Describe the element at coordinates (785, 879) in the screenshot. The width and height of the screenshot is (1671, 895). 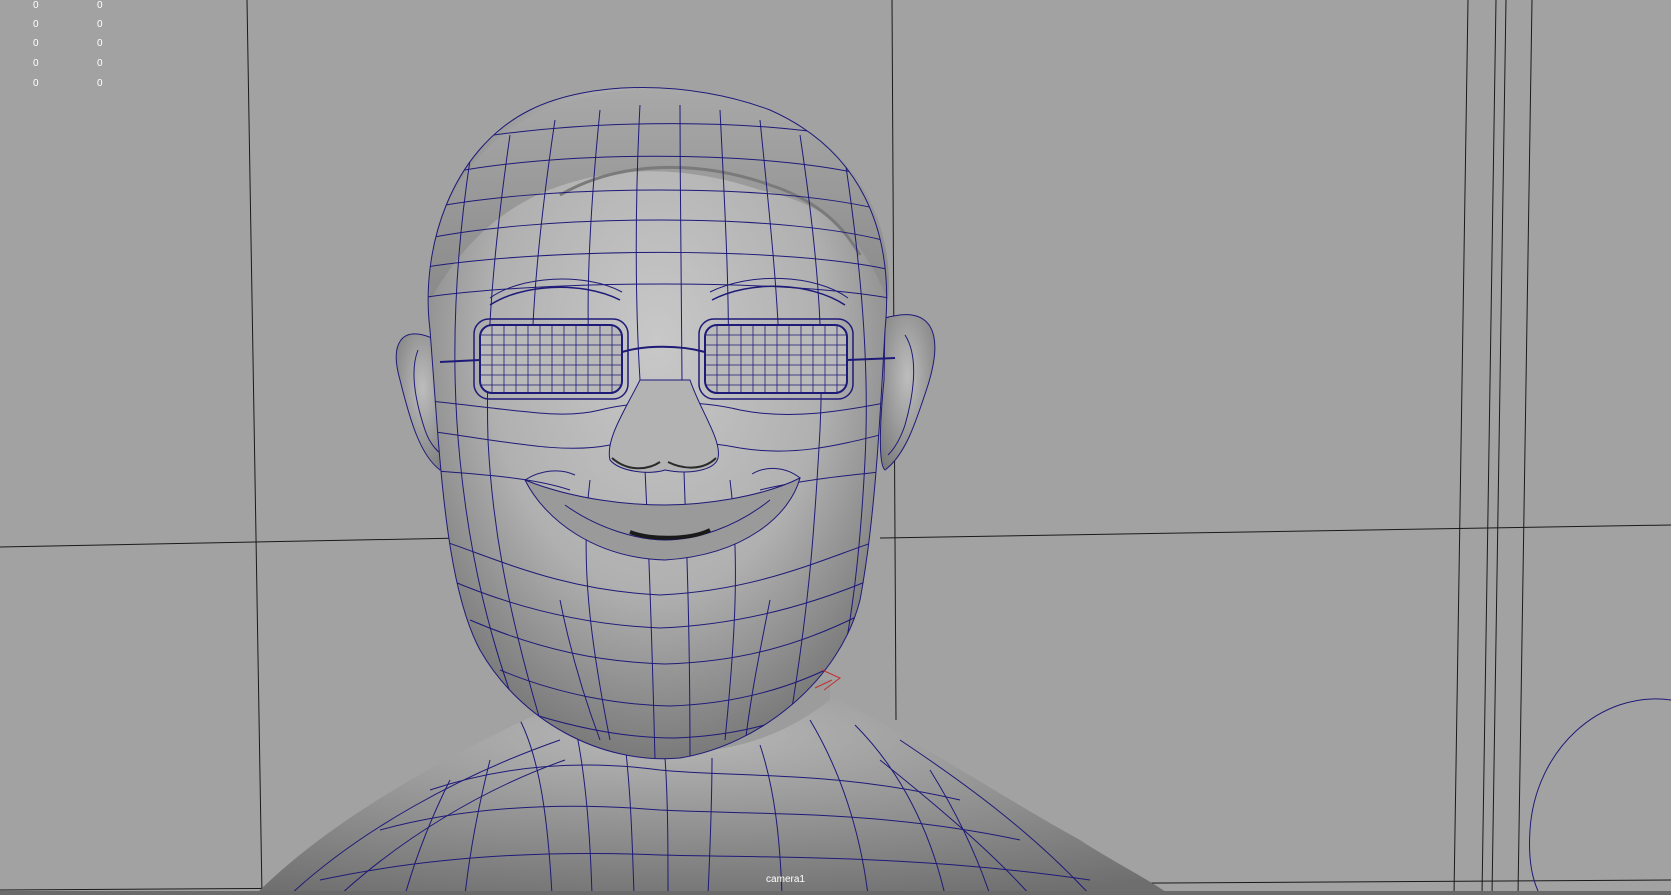
I see `camera-name-label: camera1` at that location.